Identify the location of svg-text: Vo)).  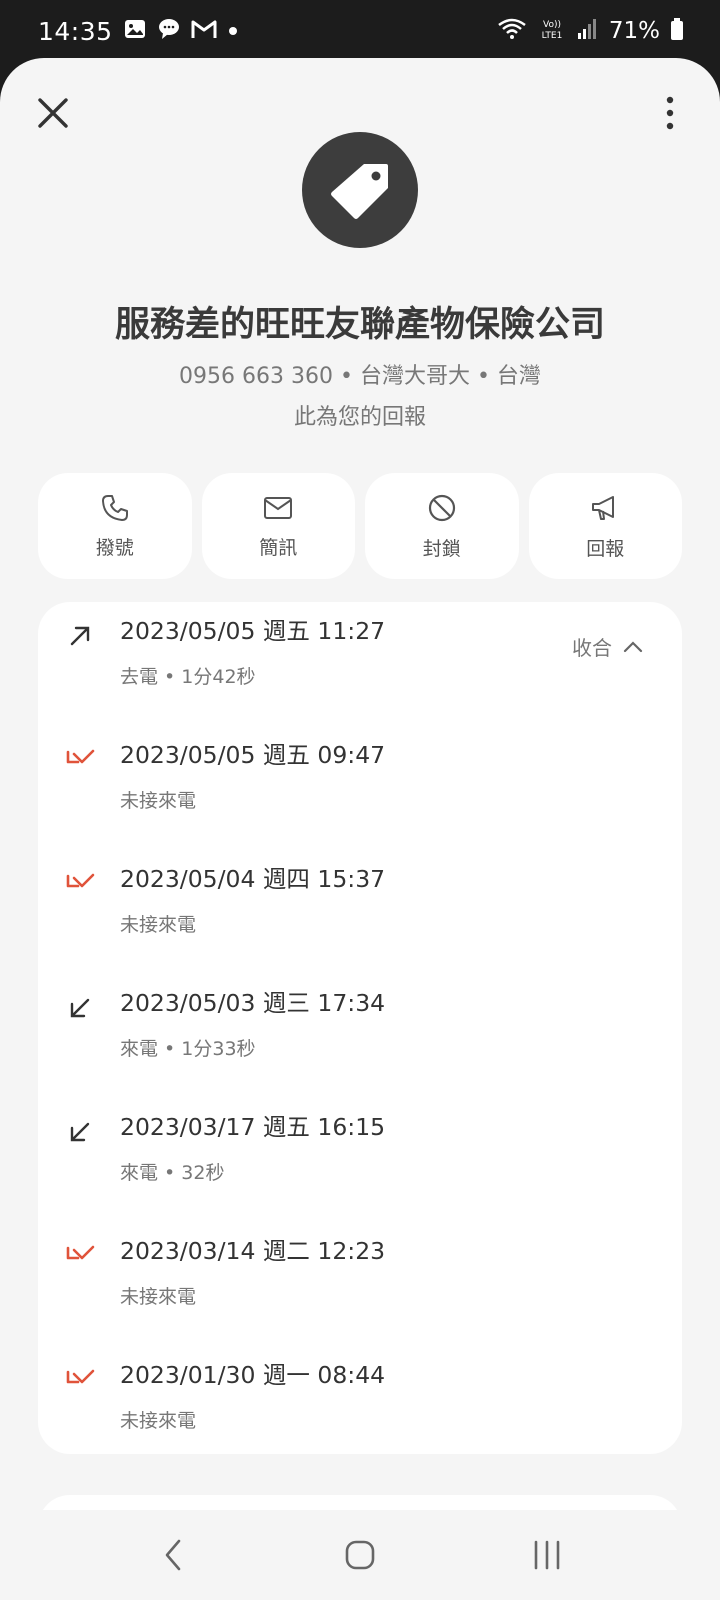
(552, 25).